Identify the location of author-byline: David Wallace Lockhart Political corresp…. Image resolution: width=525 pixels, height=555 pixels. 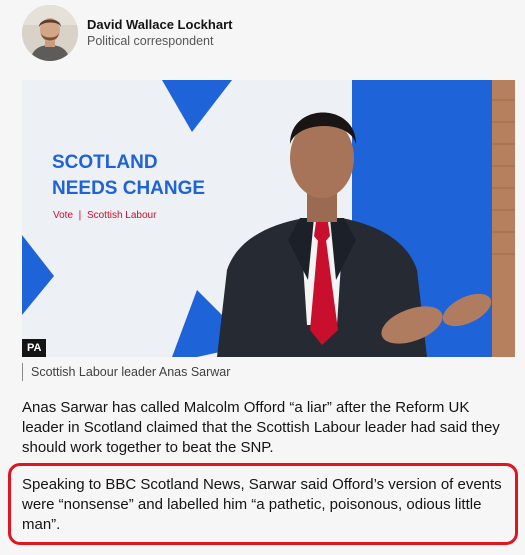
(127, 33).